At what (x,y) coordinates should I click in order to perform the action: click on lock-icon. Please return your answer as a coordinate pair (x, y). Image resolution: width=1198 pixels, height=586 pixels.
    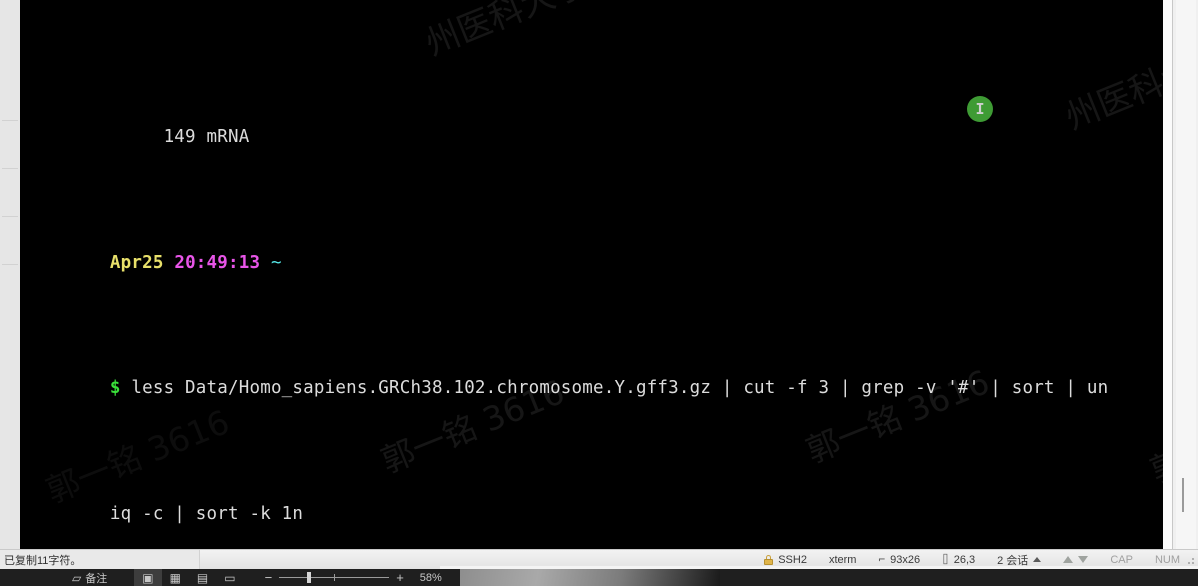
    Looking at the image, I should click on (769, 559).